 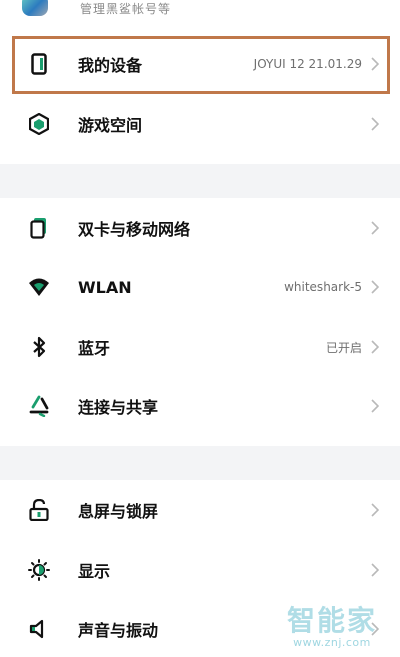 What do you see at coordinates (39, 347) in the screenshot?
I see `bluetooth-icon` at bounding box center [39, 347].